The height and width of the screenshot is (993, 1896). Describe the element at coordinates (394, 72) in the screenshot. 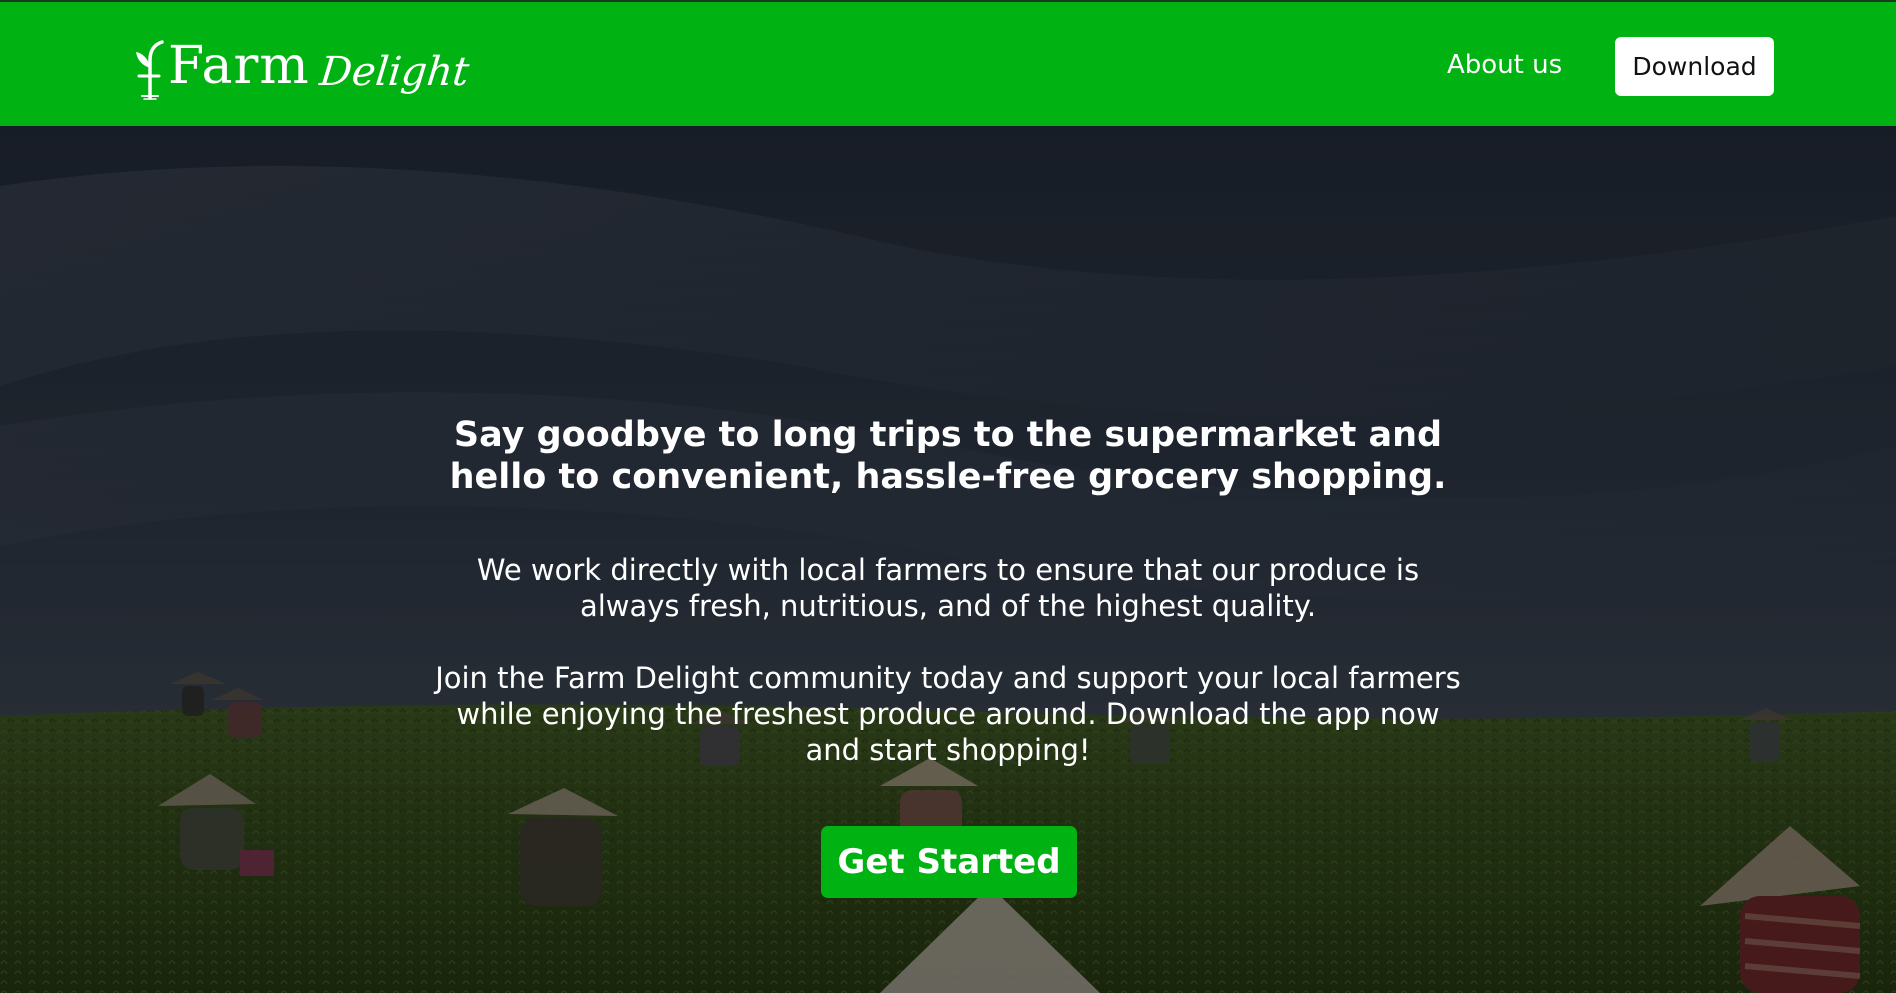

I see `logo-text-delight: Delight` at that location.